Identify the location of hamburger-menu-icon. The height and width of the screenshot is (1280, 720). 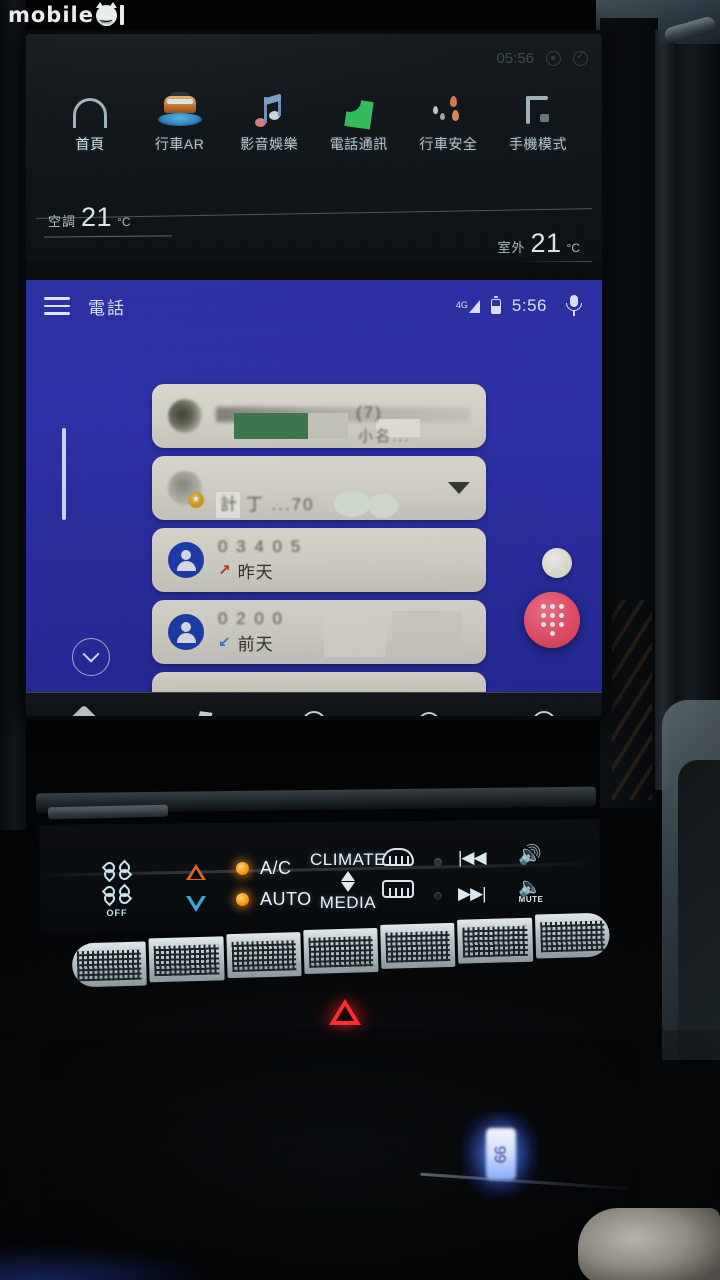
(57, 306).